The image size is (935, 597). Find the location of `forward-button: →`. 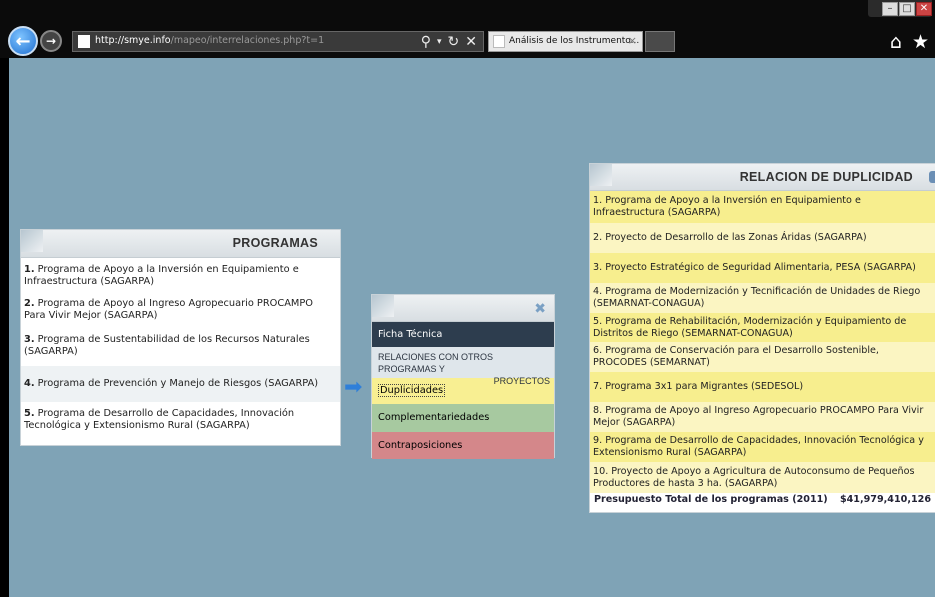

forward-button: → is located at coordinates (51, 41).